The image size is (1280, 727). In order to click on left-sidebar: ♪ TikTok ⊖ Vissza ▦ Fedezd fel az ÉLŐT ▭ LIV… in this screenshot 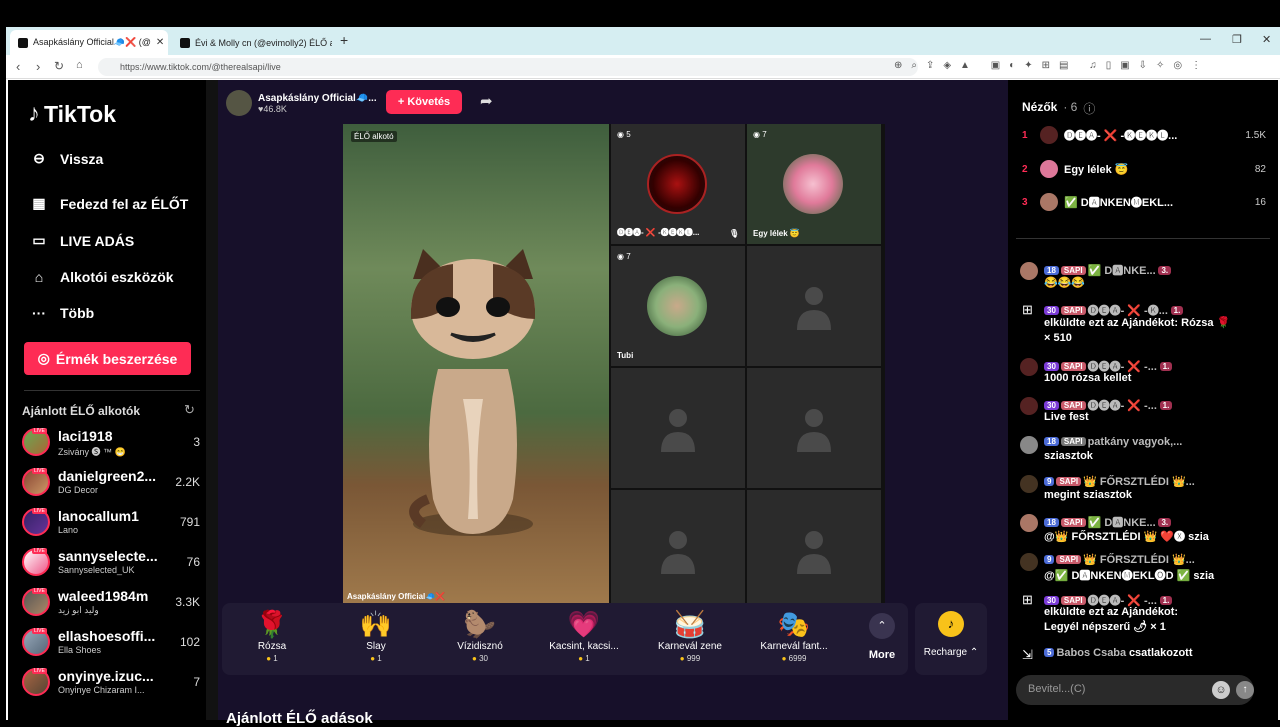, I will do `click(107, 400)`.